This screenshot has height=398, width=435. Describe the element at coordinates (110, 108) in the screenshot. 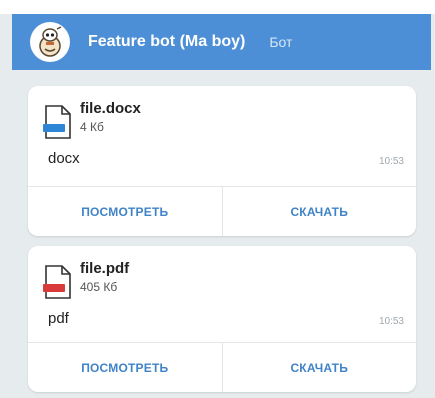

I see `file-name: file.docx` at that location.